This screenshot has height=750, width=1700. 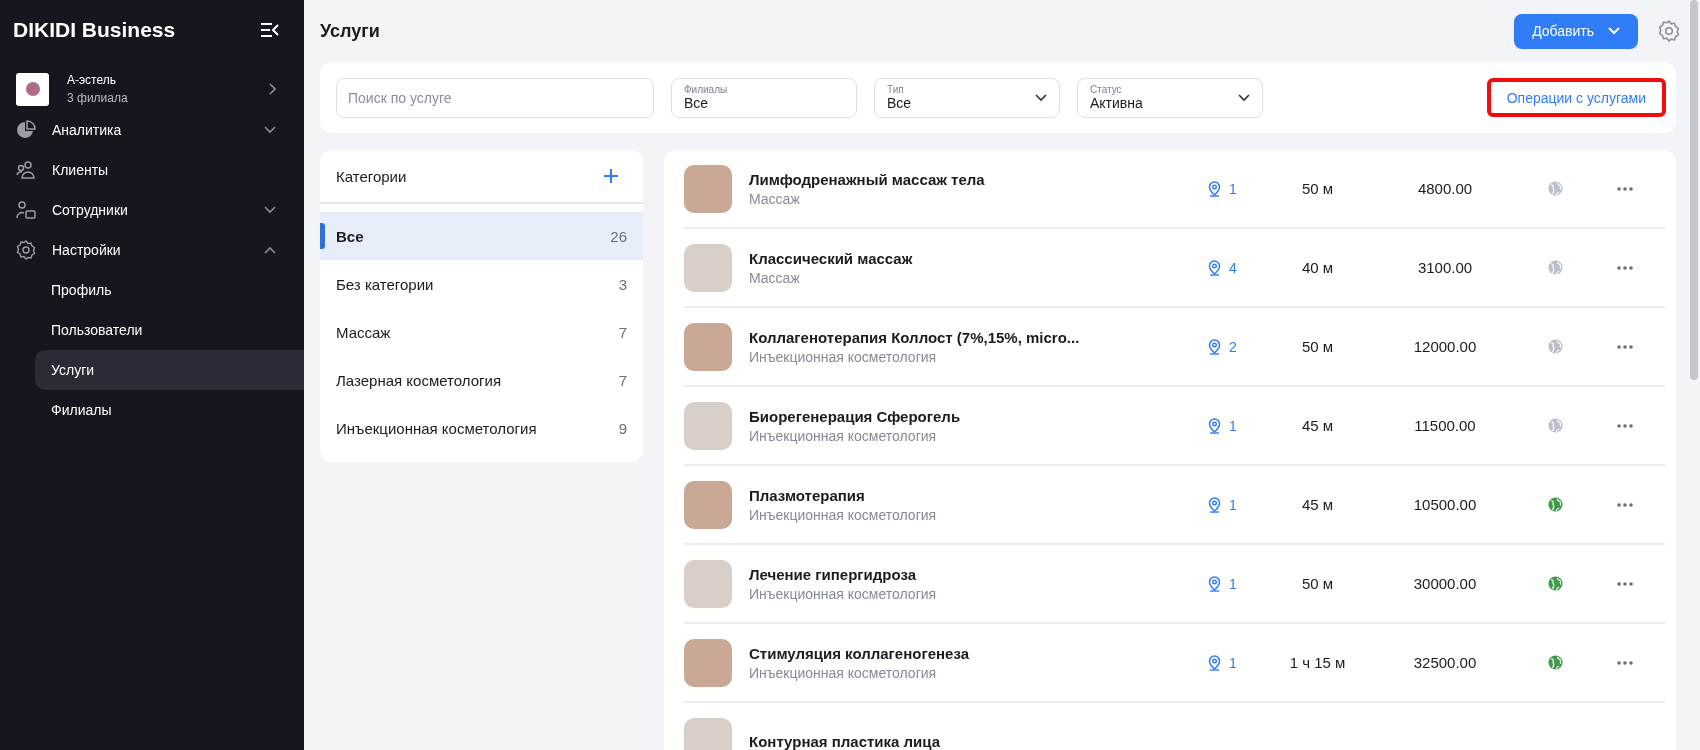 What do you see at coordinates (1576, 31) in the screenshot?
I see `add-button: Добавить` at bounding box center [1576, 31].